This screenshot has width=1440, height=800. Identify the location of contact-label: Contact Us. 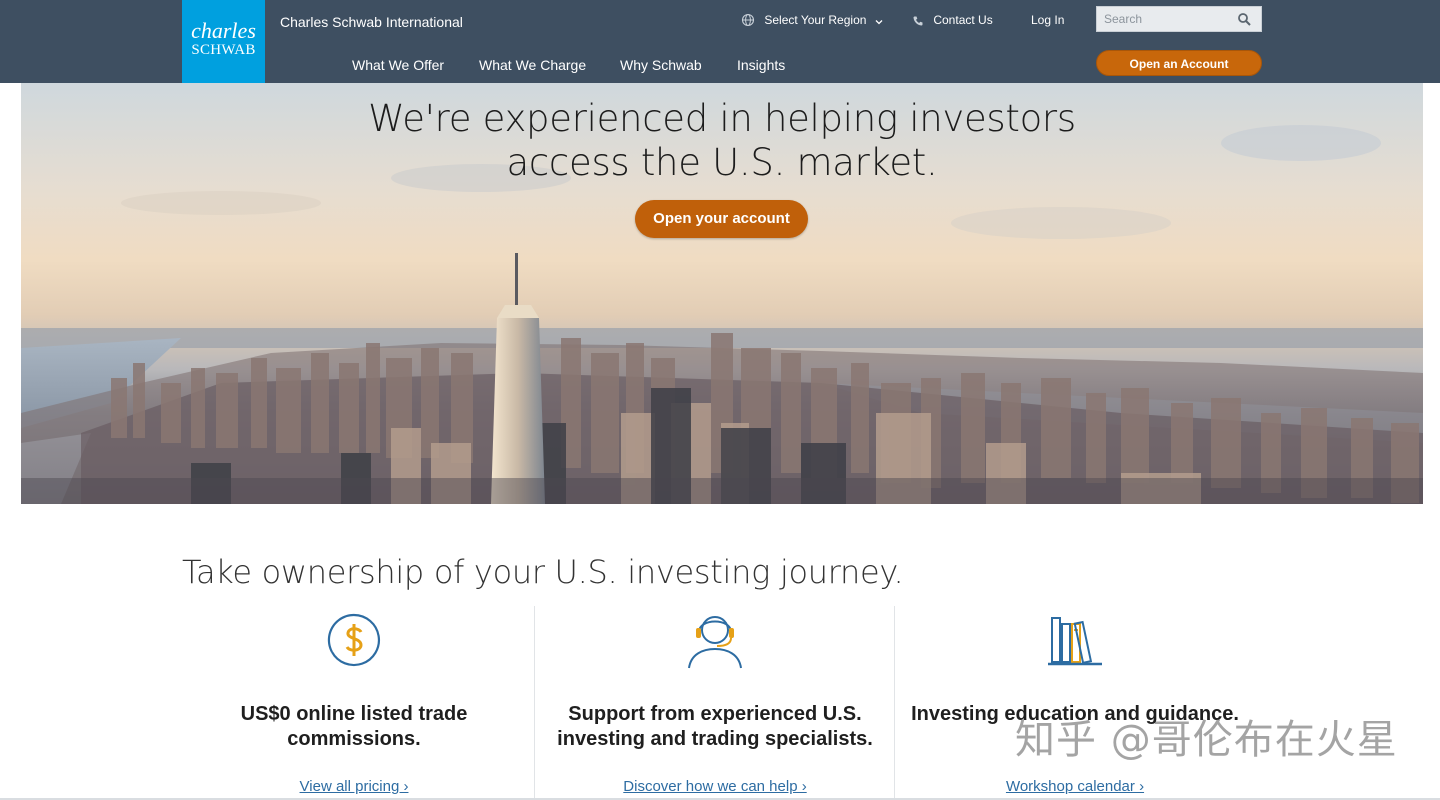
(963, 20).